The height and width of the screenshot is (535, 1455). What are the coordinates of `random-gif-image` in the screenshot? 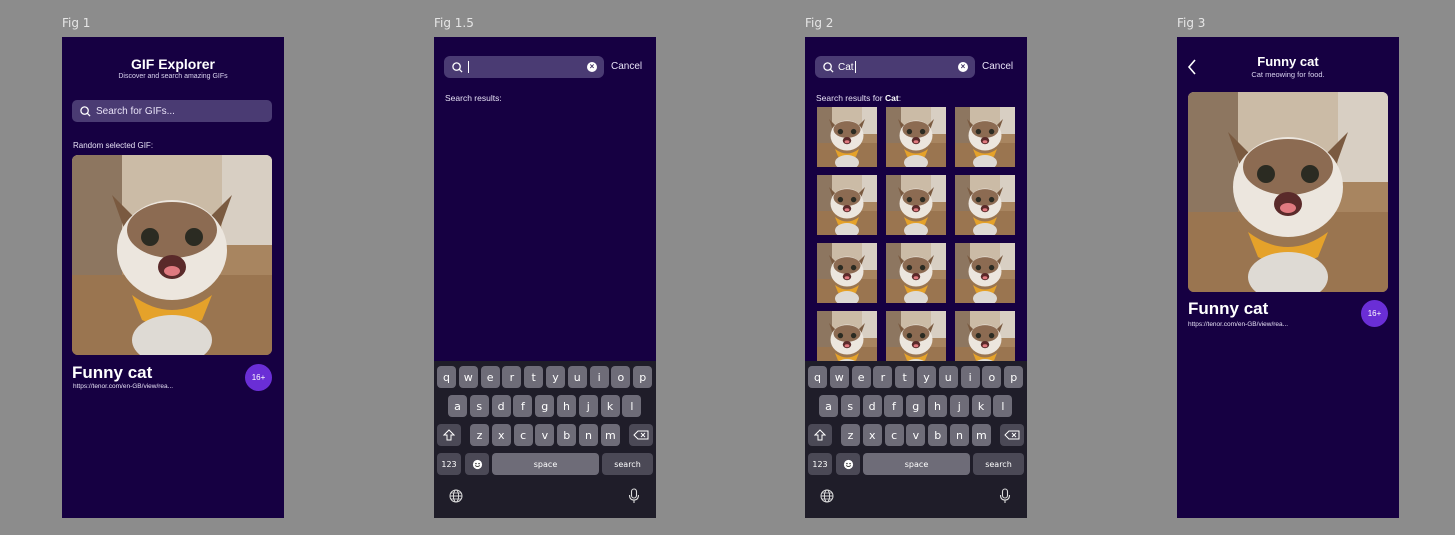 It's located at (172, 255).